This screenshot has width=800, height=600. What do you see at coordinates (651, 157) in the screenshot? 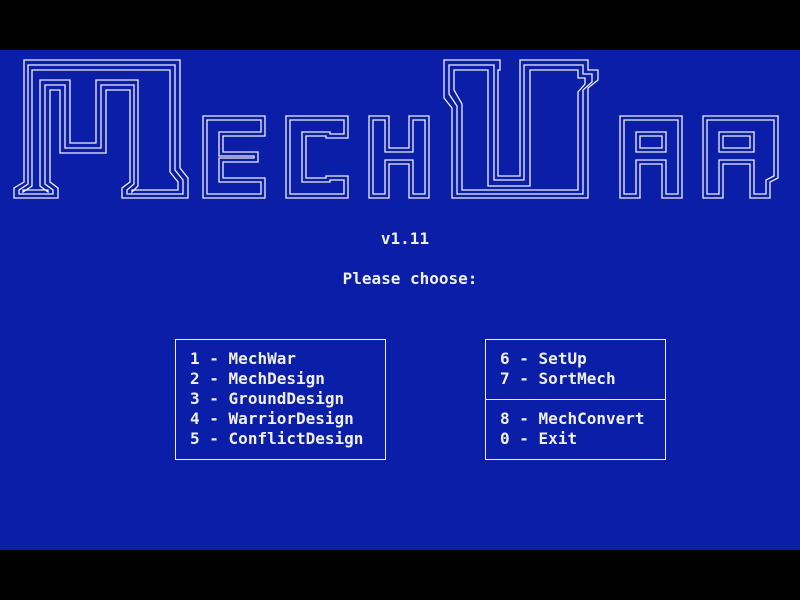
I see `logo-letter-a` at bounding box center [651, 157].